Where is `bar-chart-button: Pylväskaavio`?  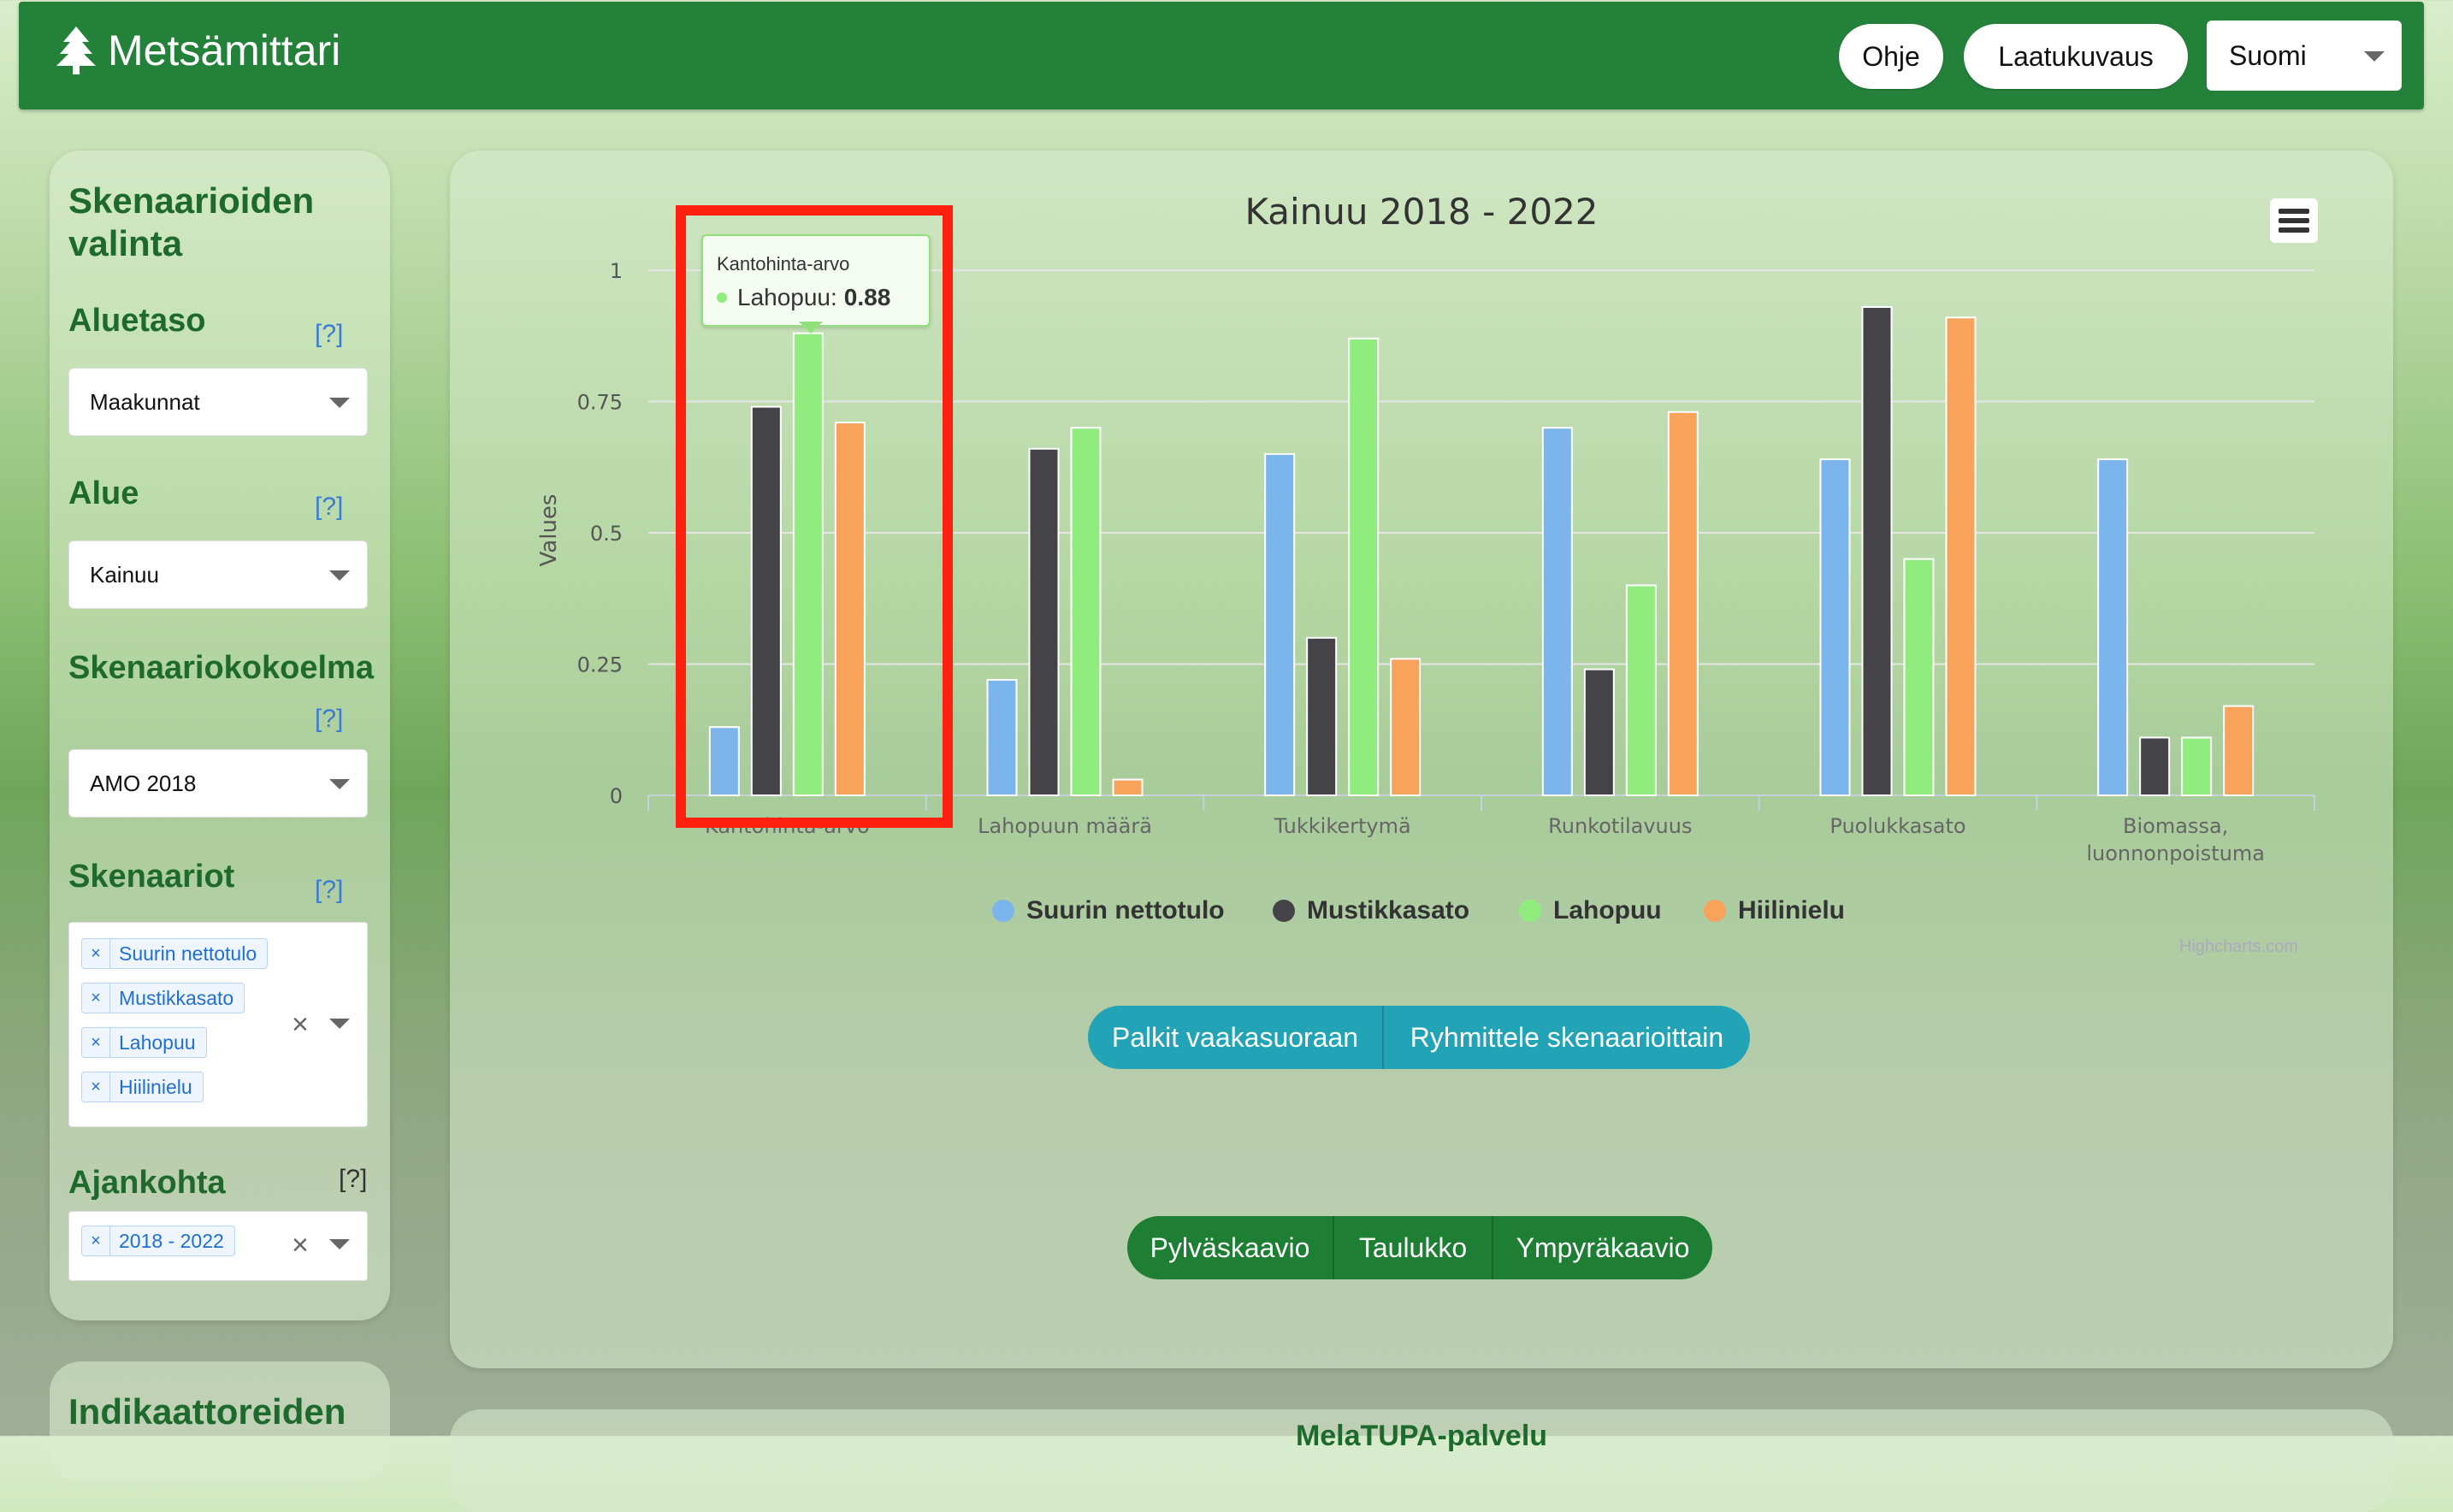 bar-chart-button: Pylväskaavio is located at coordinates (1230, 1247).